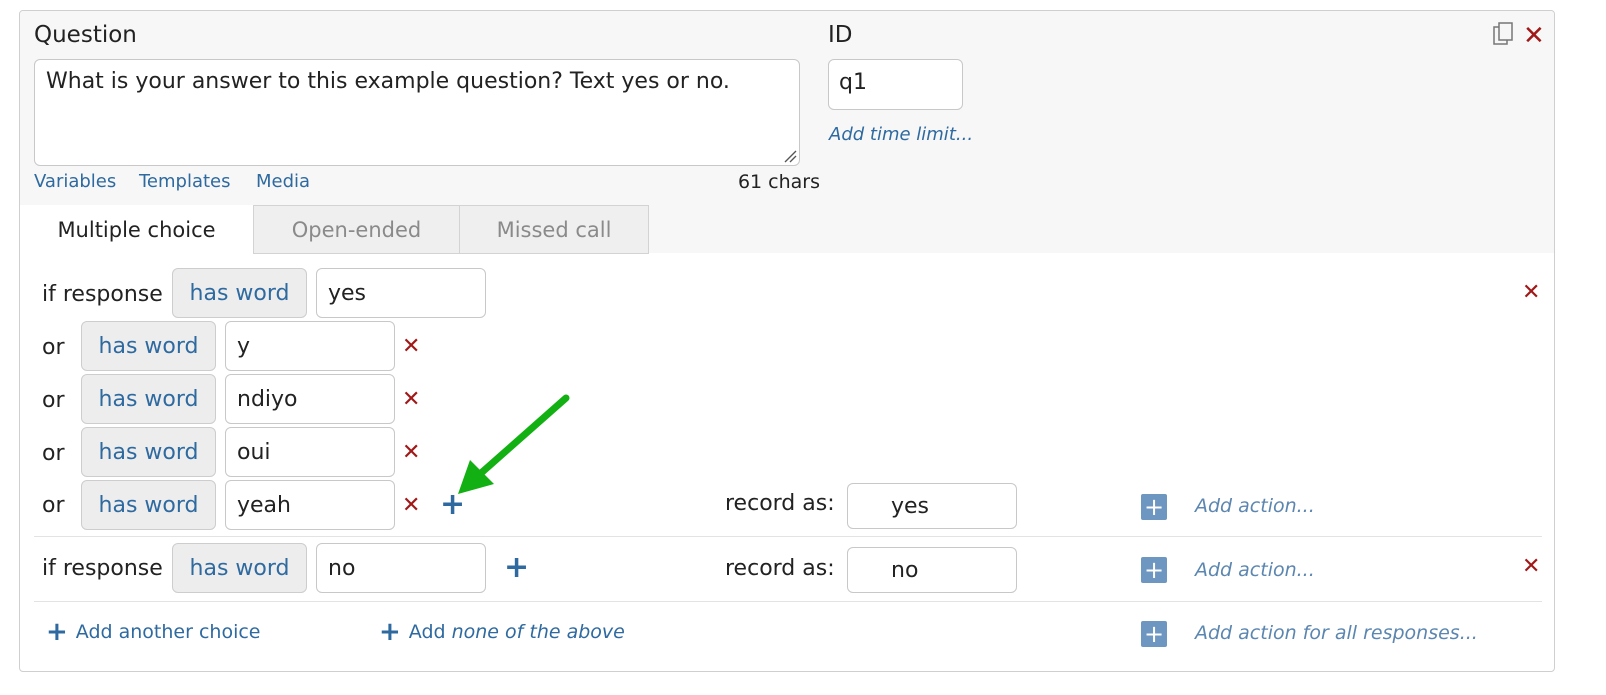  Describe the element at coordinates (310, 452) in the screenshot. I see `word-input: oui` at that location.